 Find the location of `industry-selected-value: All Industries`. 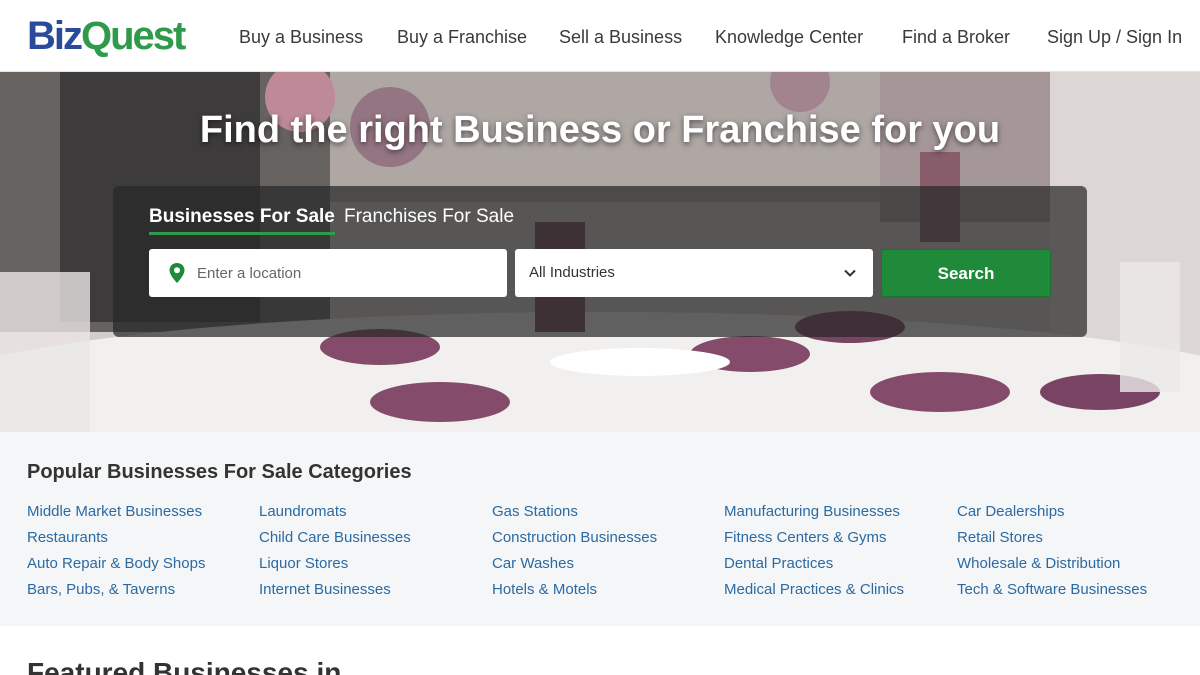

industry-selected-value: All Industries is located at coordinates (572, 272).